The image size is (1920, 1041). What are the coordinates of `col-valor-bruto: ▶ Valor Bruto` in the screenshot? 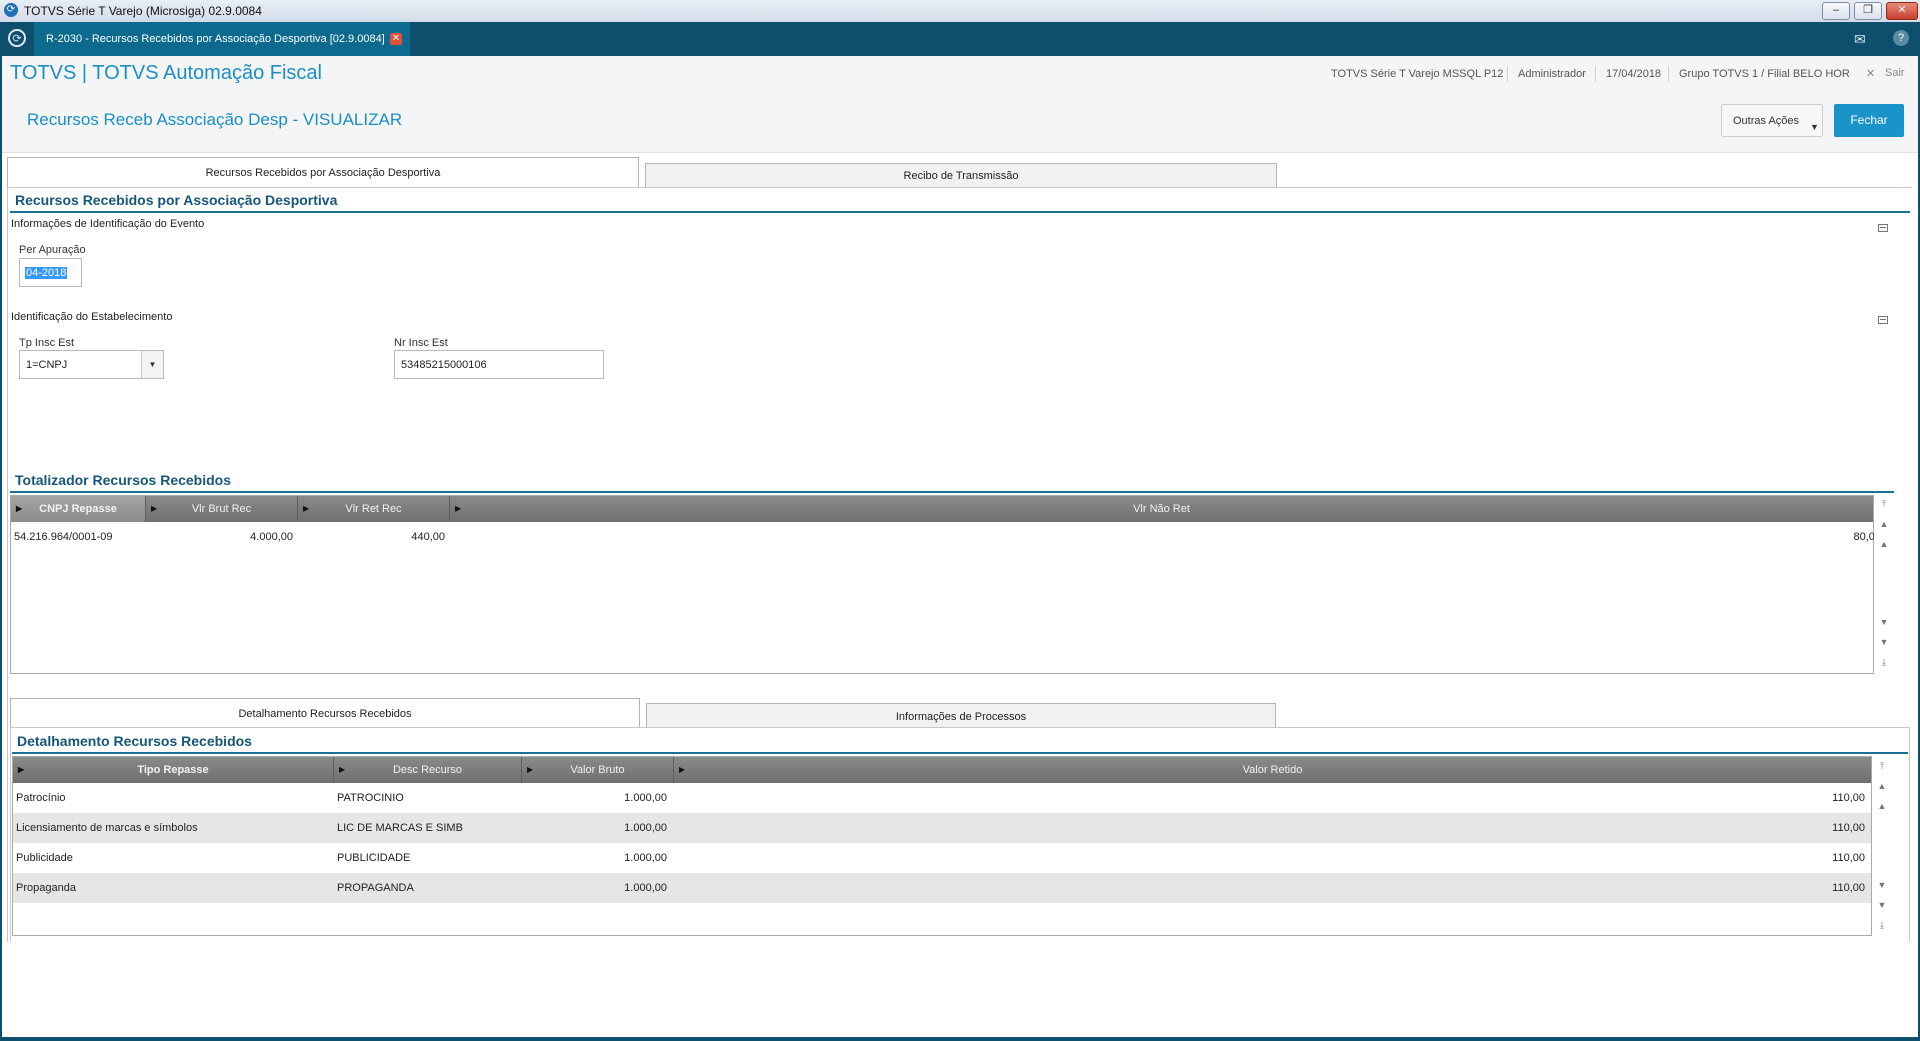 It's located at (598, 770).